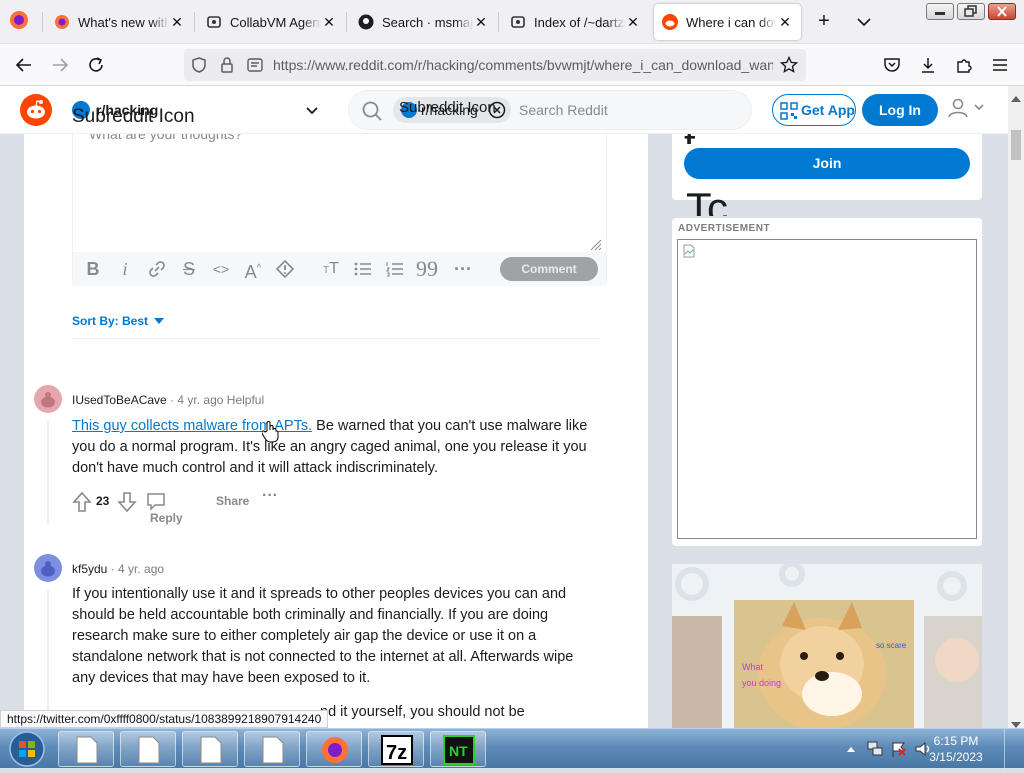 The width and height of the screenshot is (1024, 773). What do you see at coordinates (20, 21) in the screenshot?
I see `firefox-view-icon` at bounding box center [20, 21].